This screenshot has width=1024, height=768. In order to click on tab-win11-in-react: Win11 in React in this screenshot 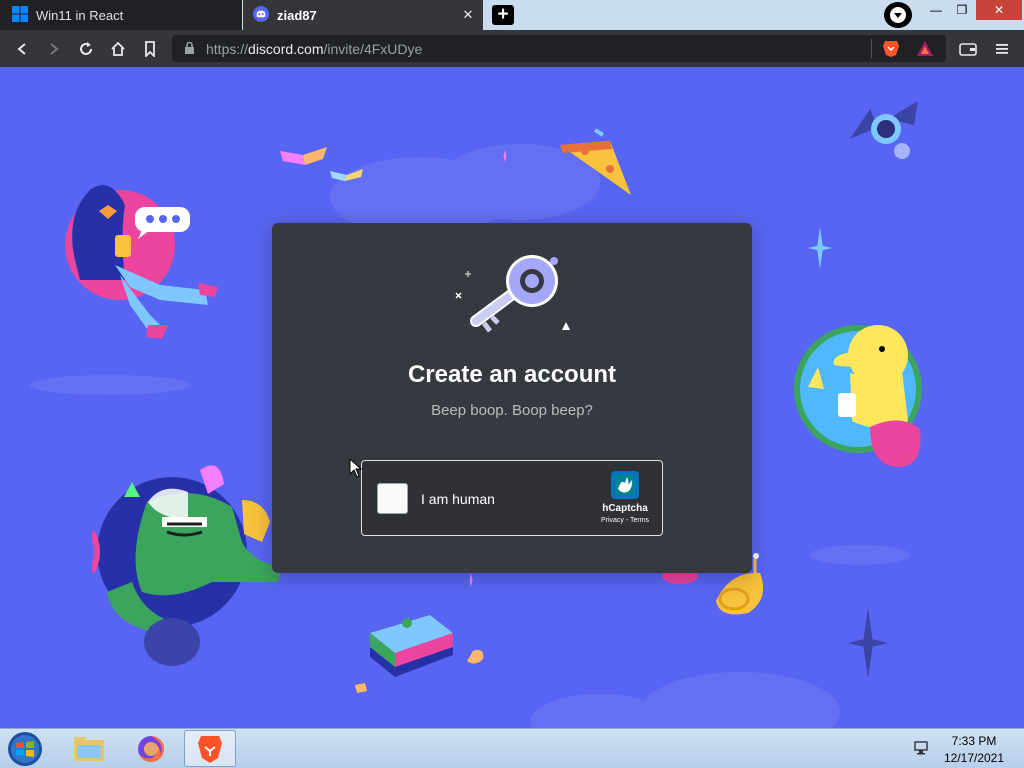, I will do `click(121, 15)`.